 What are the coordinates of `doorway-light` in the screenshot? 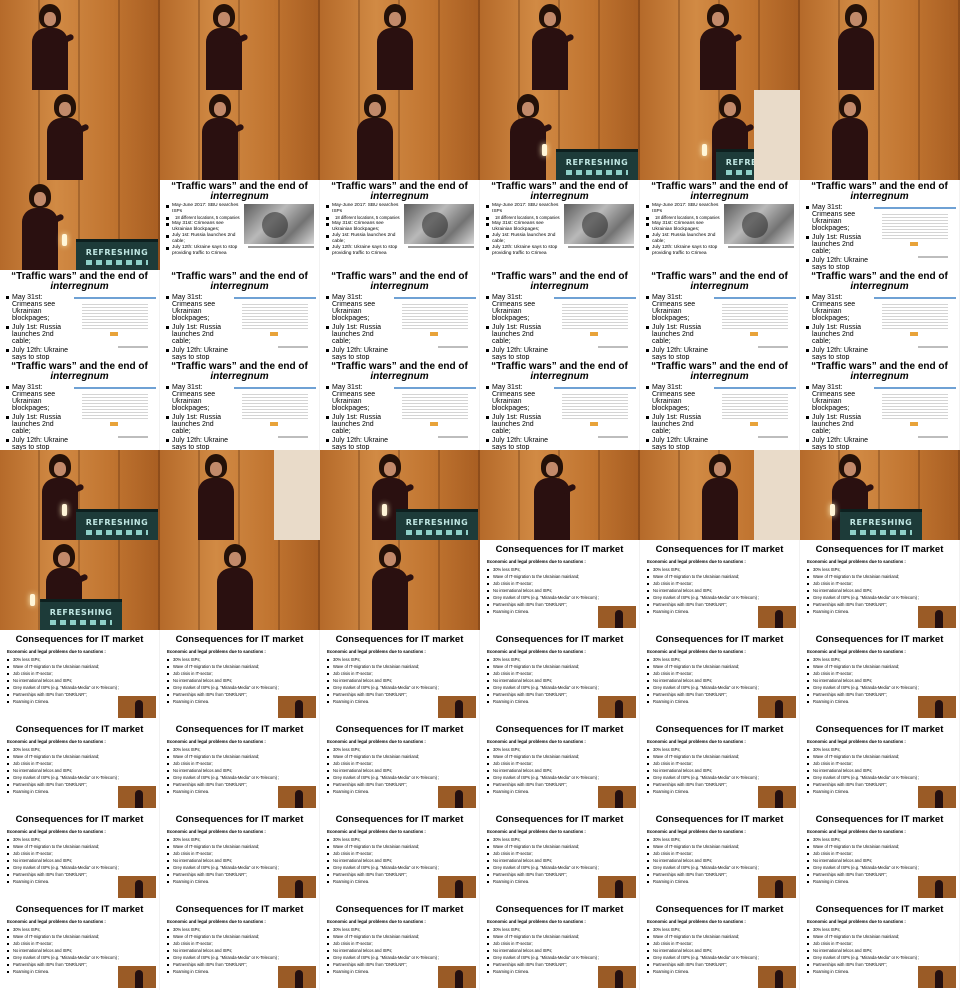 It's located at (297, 495).